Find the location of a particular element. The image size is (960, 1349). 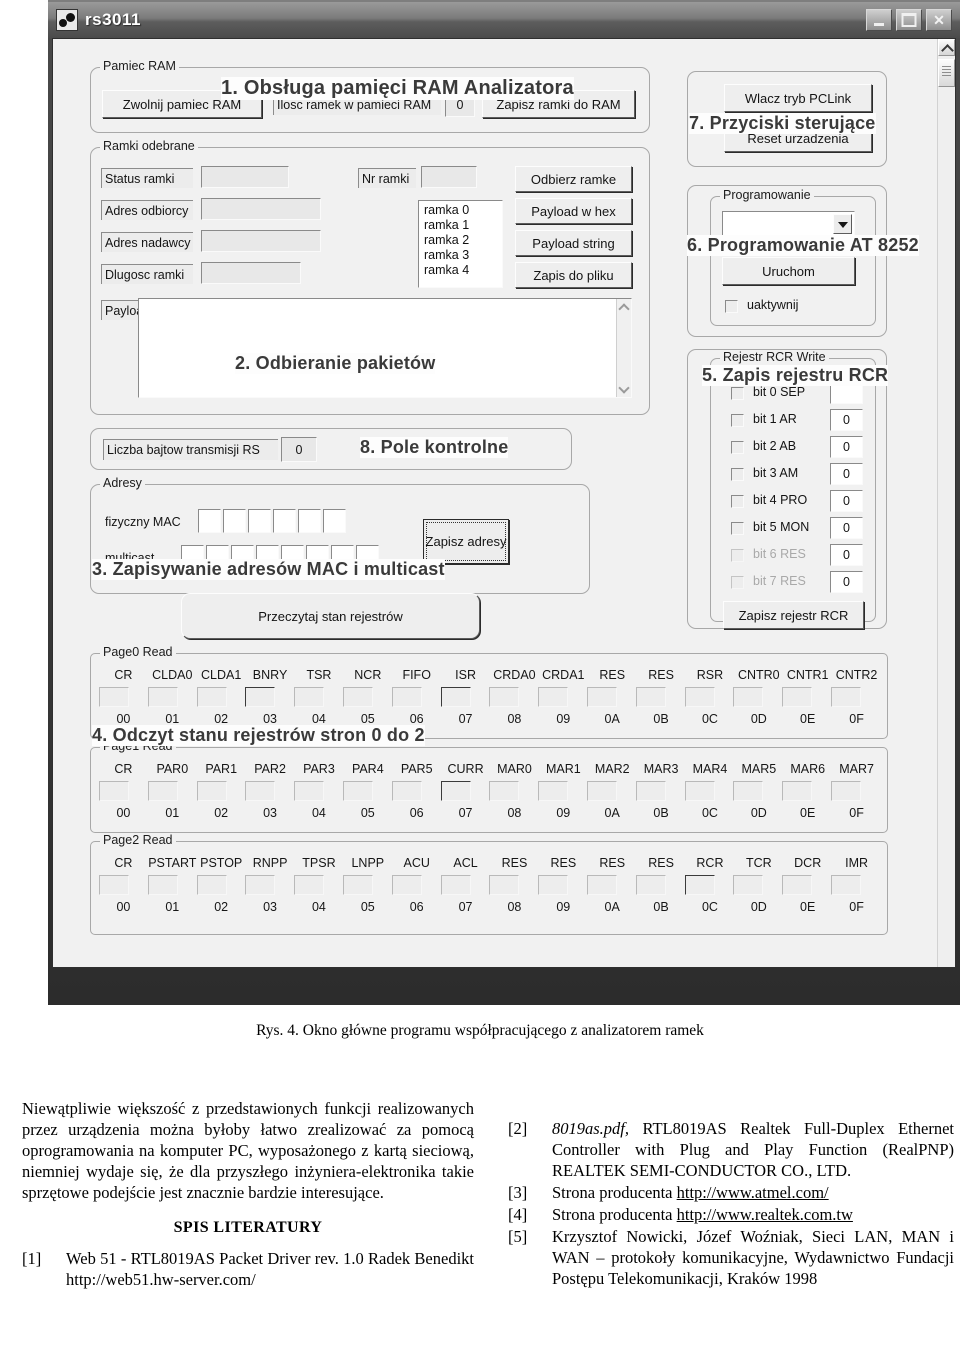

frames-listbox: ramka 0 ramka 1 ramka 2 ramka 3 ramka 4 is located at coordinates (460, 244).